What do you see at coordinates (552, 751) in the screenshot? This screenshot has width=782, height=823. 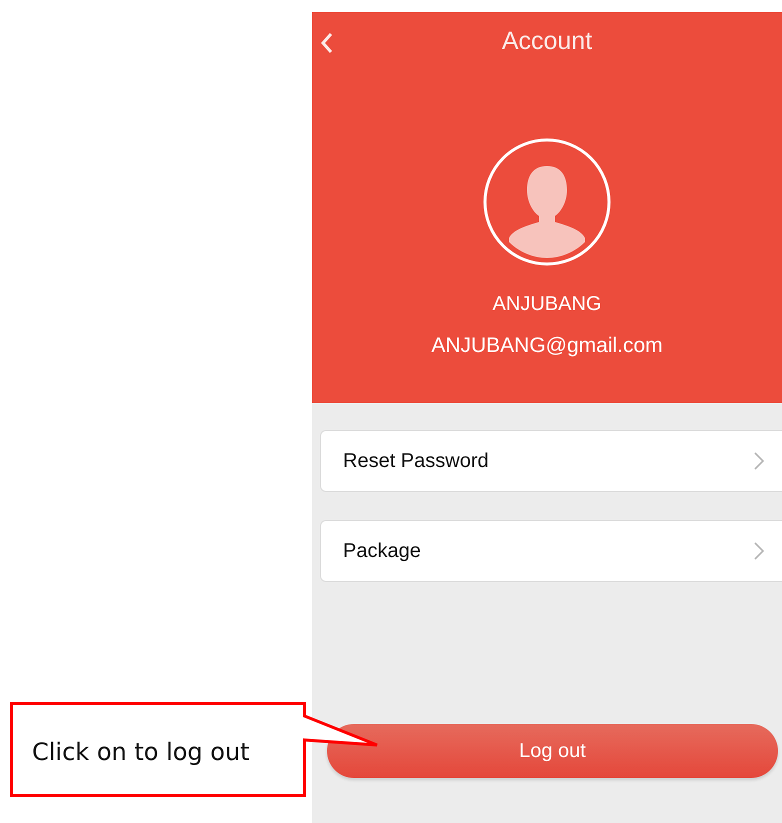 I see `logout-button: Log out` at bounding box center [552, 751].